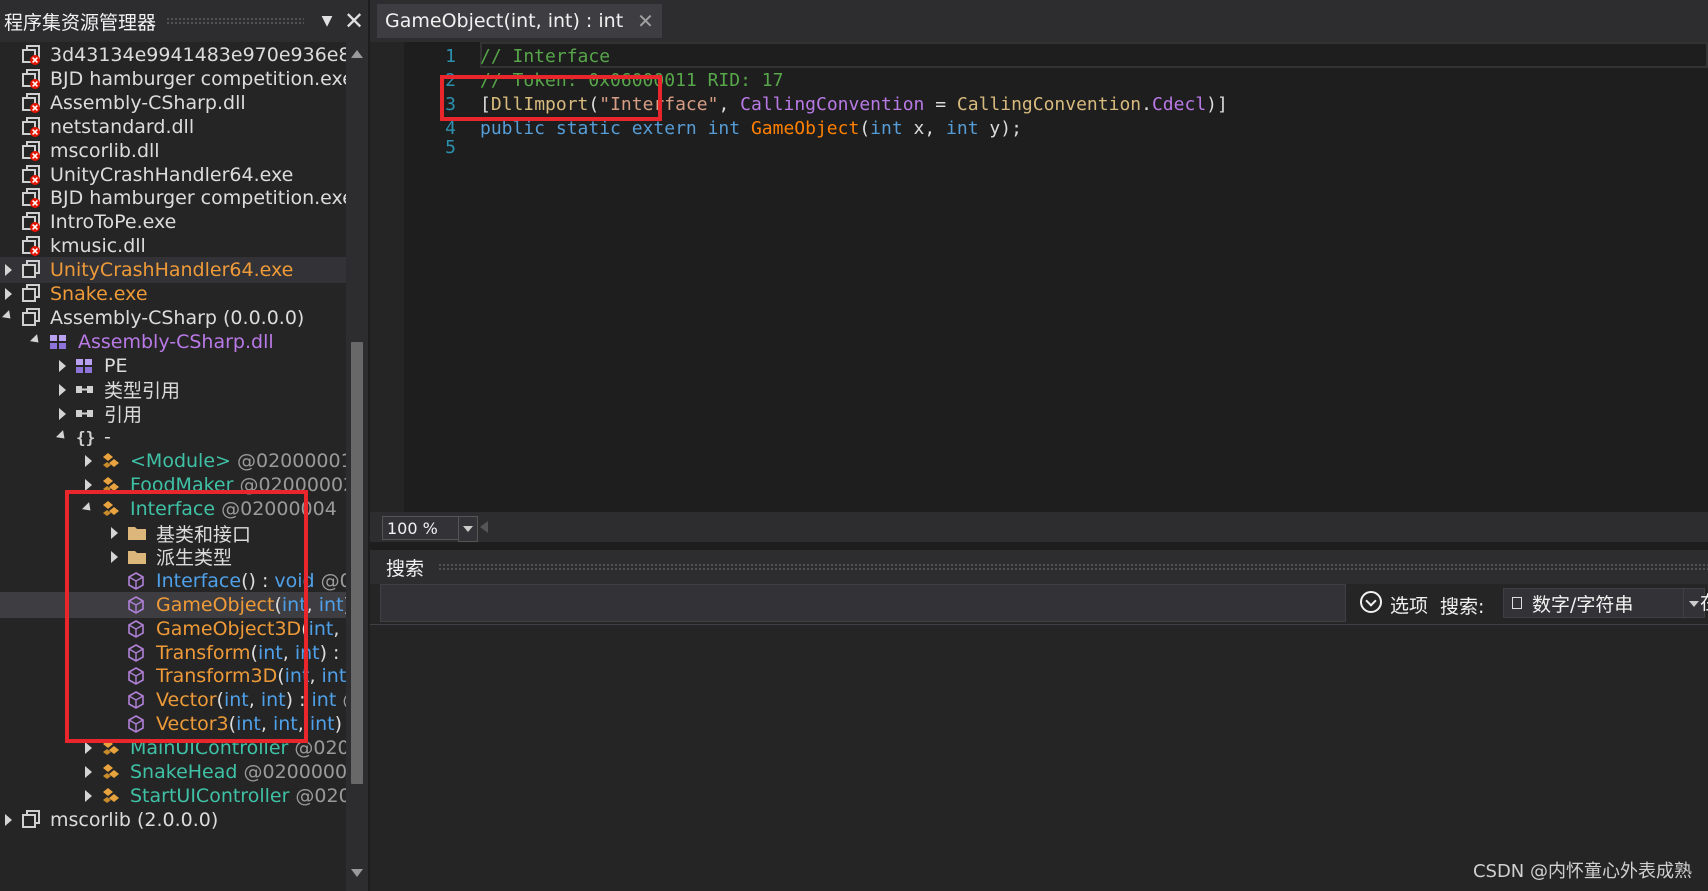  Describe the element at coordinates (137, 653) in the screenshot. I see `method-icon` at that location.